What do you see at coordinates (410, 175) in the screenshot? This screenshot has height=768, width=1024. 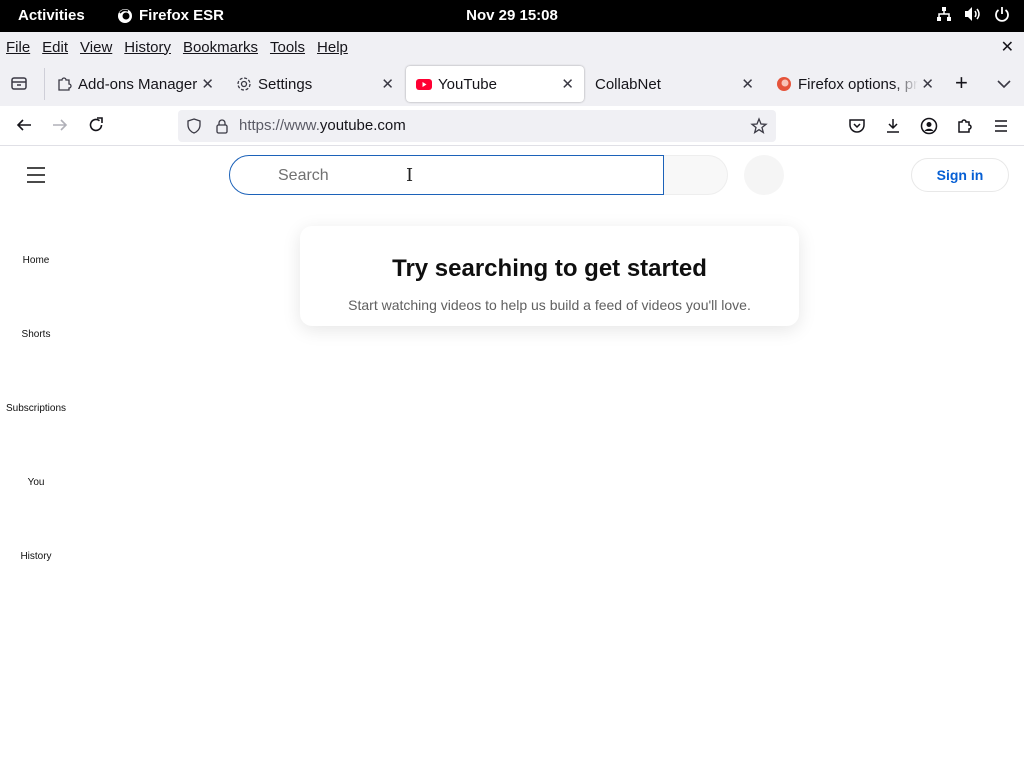 I see `text-cursor-icon: I` at bounding box center [410, 175].